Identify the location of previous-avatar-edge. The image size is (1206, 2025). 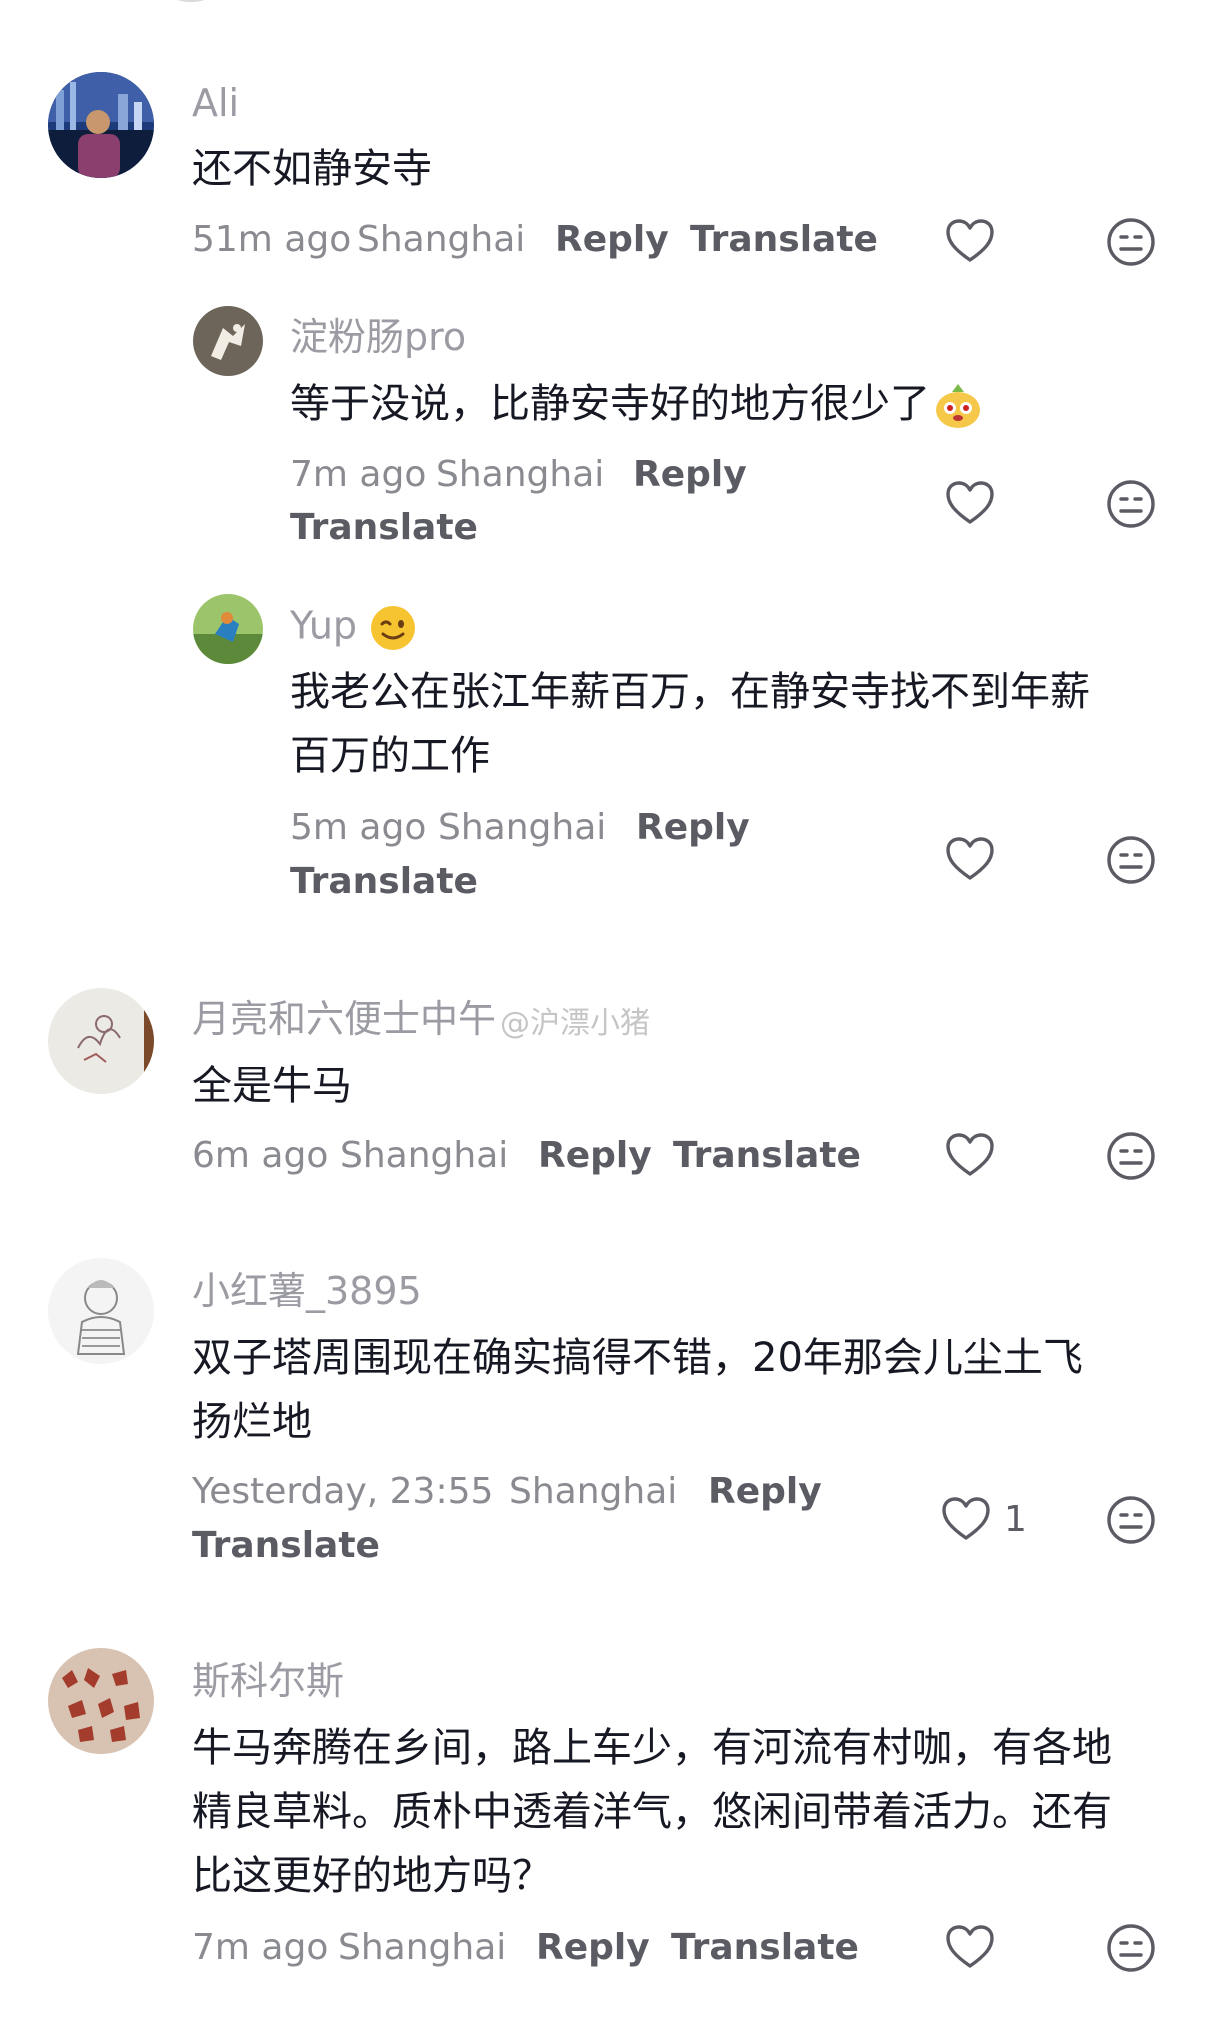
(191, 1).